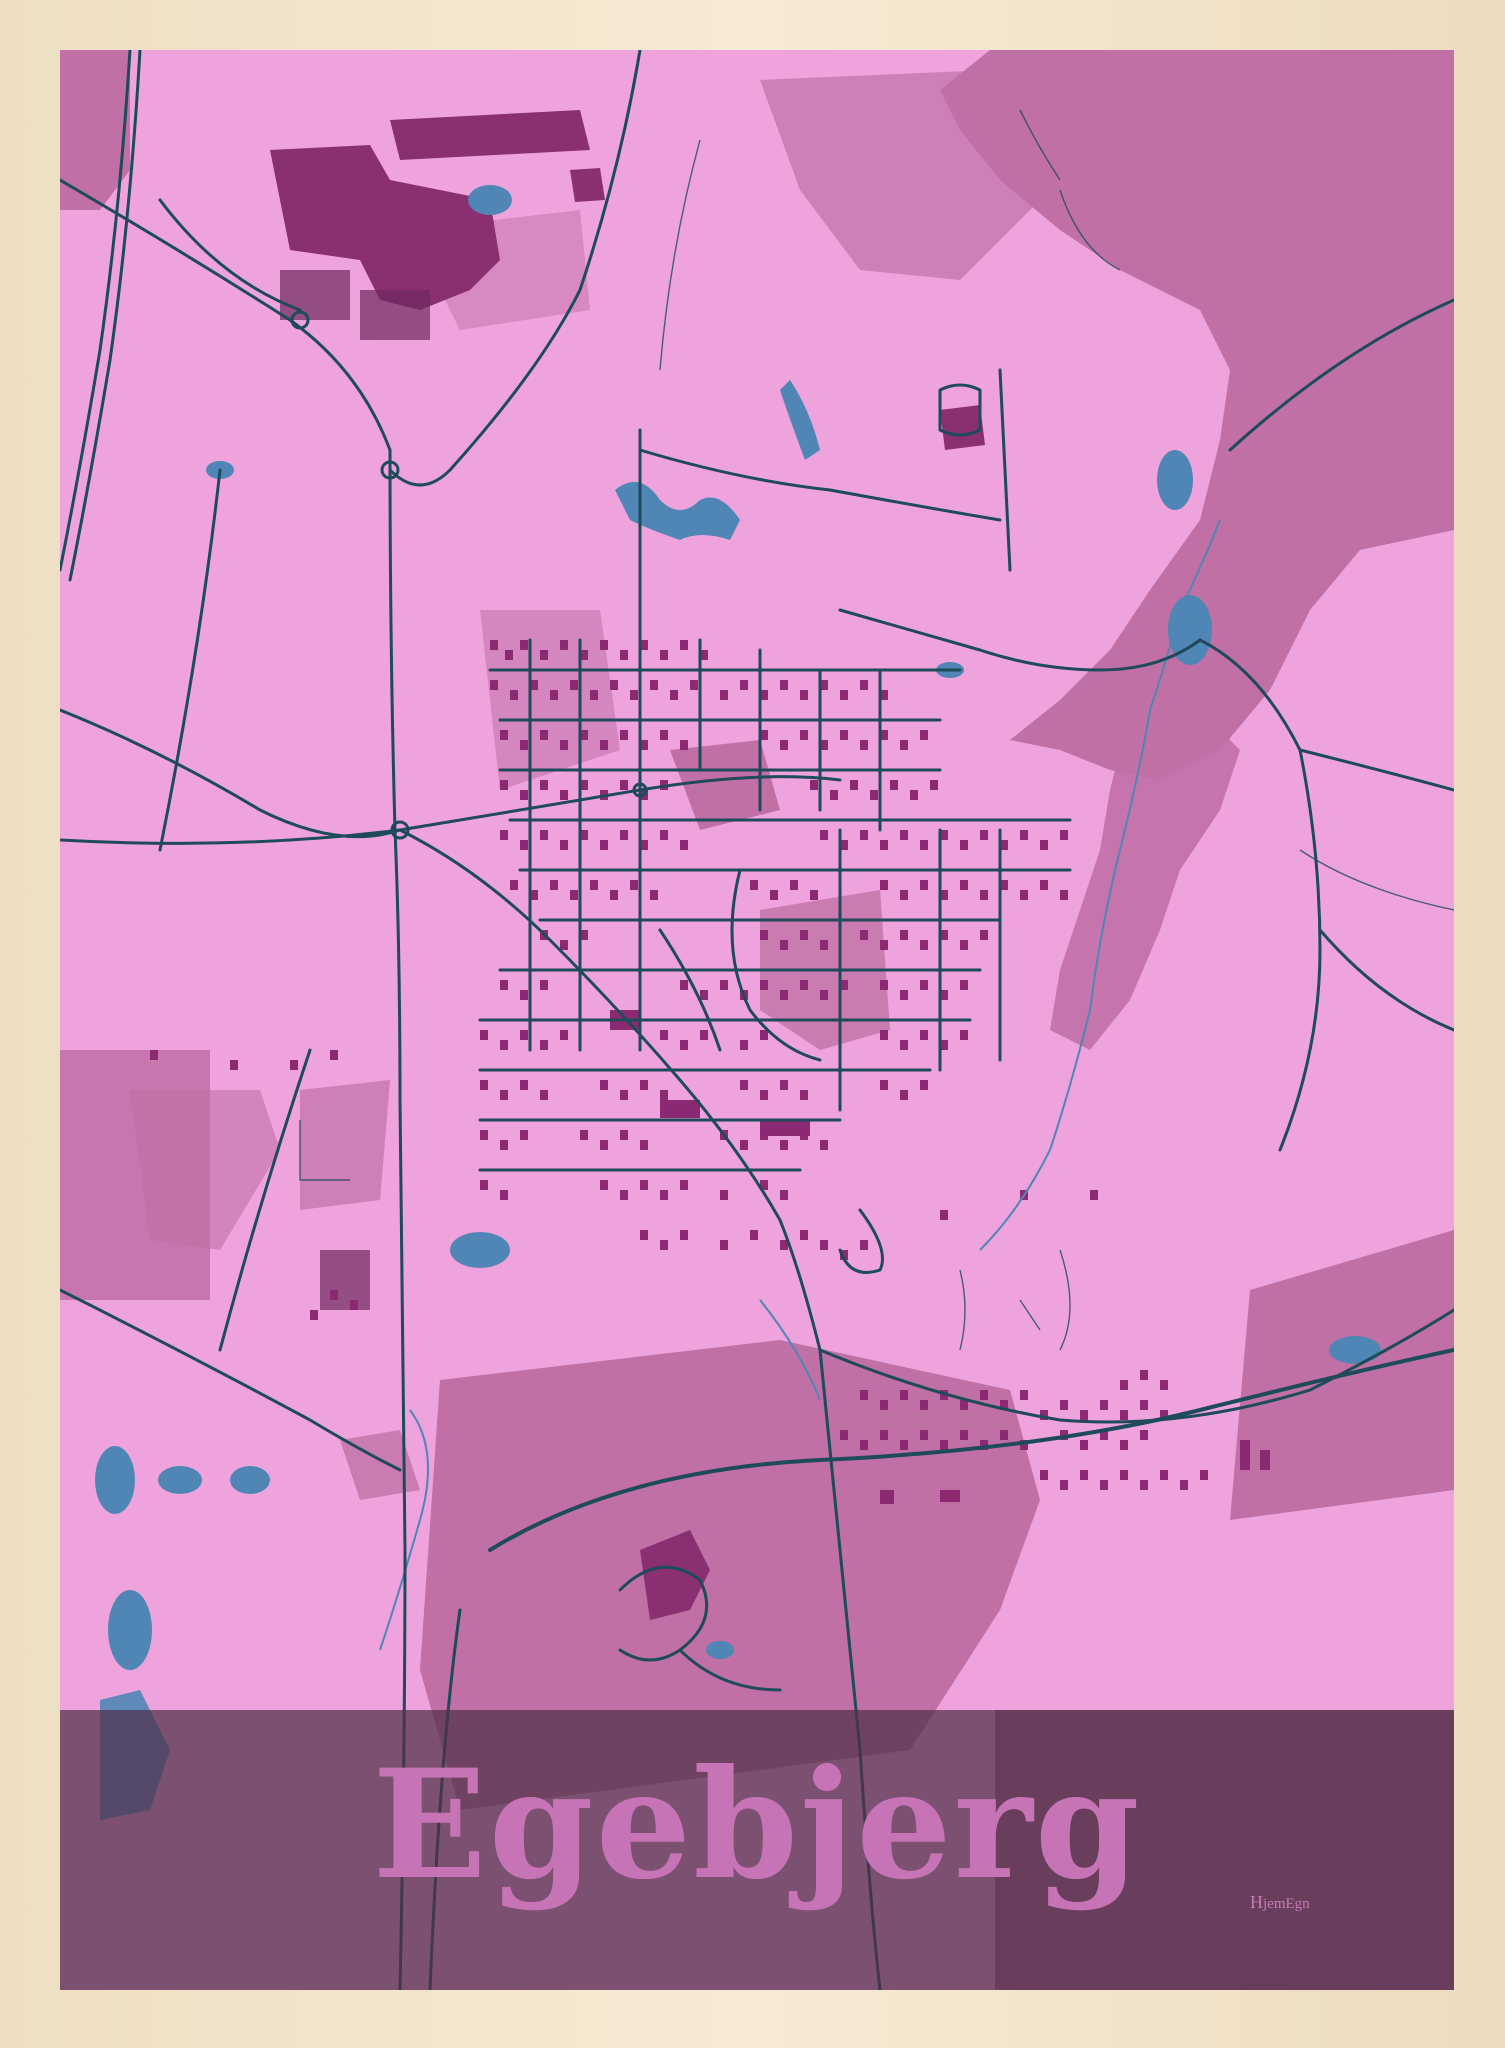 This screenshot has width=1505, height=2048. Describe the element at coordinates (1286, 1904) in the screenshot. I see `brand-text: jemEgn` at that location.